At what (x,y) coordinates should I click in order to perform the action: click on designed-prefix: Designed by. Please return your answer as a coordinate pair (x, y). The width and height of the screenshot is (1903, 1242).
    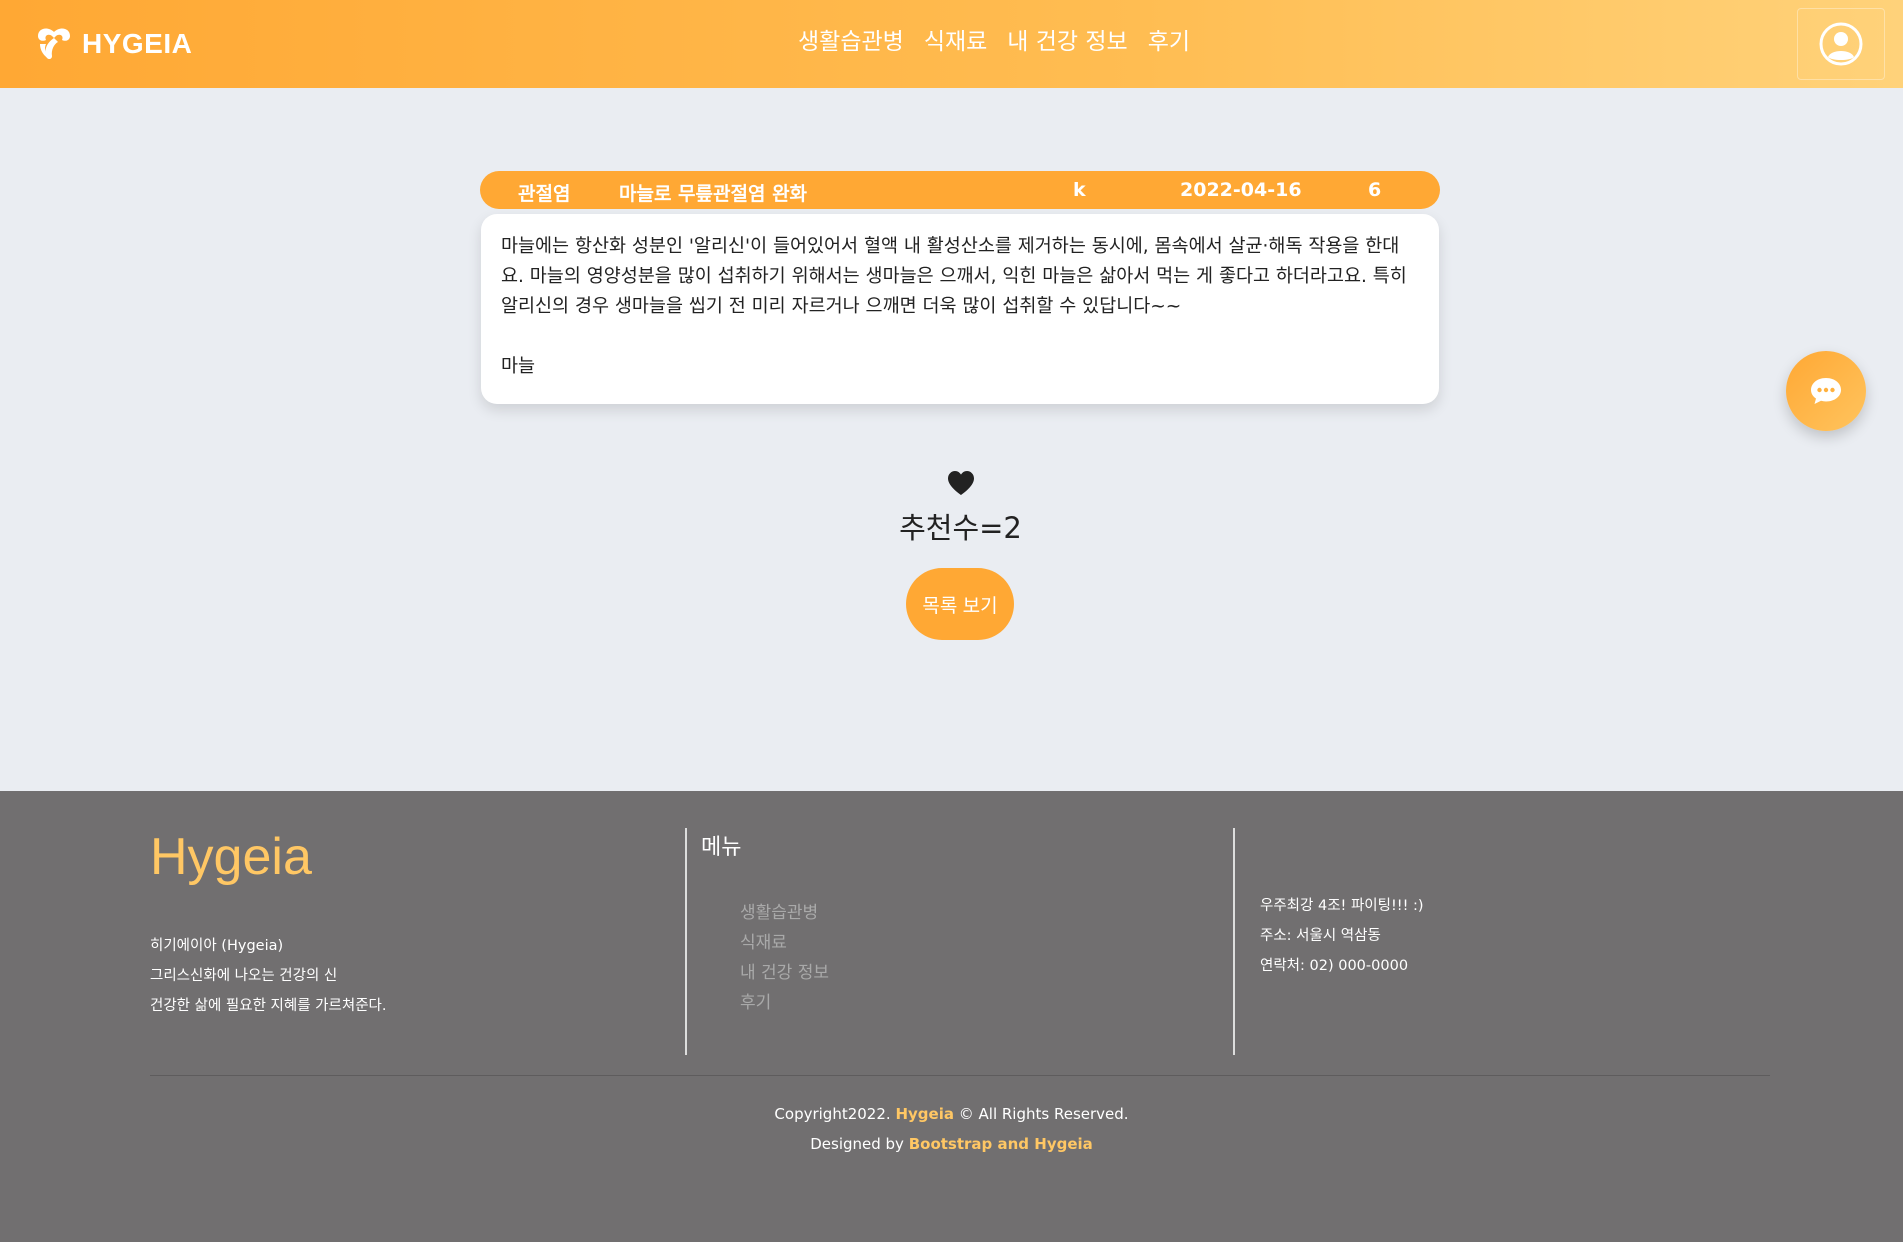
    Looking at the image, I should click on (857, 1144).